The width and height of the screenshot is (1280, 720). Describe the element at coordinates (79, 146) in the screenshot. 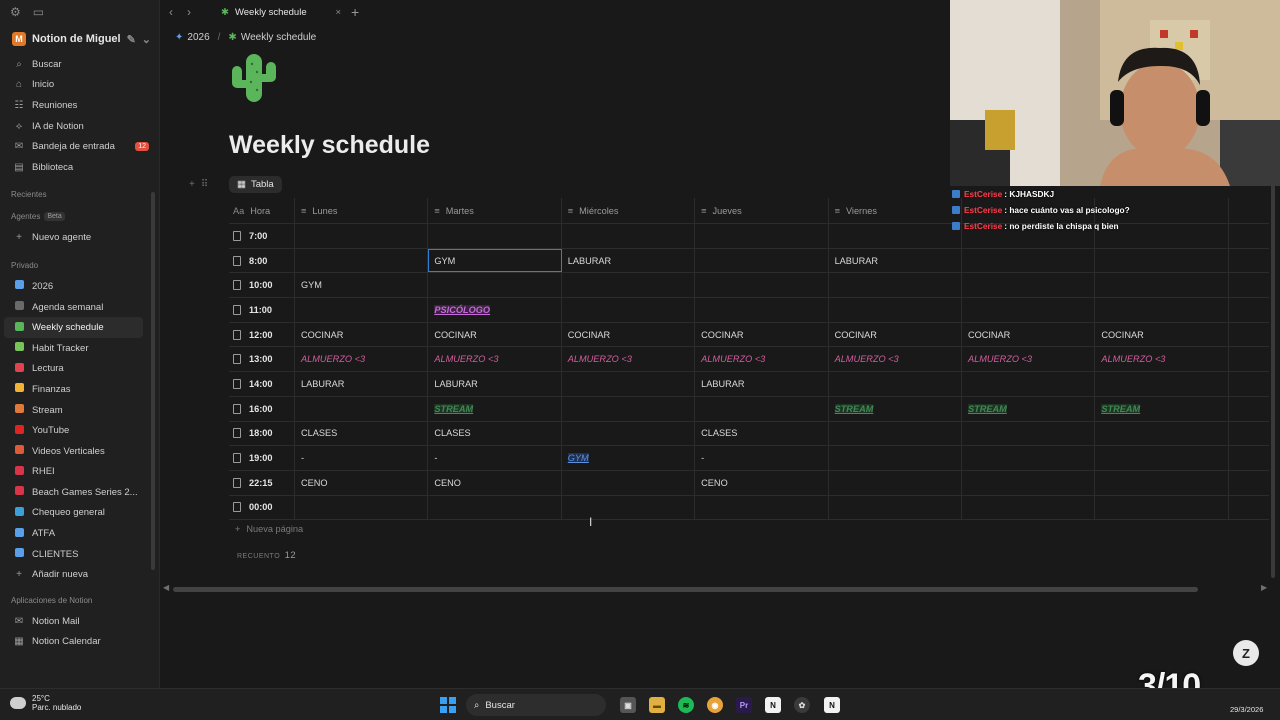

I see `sidebar-item-bandeja-de-entrada: ✉ Bandeja de entrada 12` at that location.